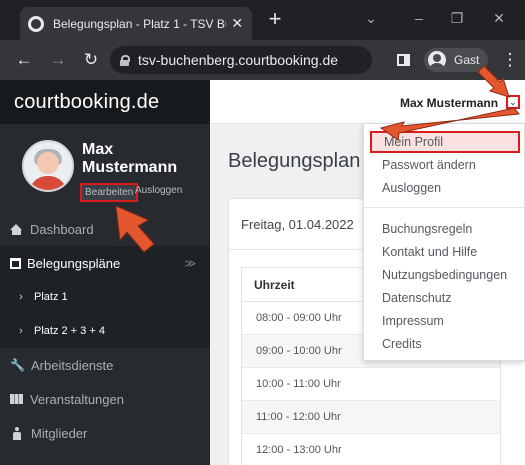 The width and height of the screenshot is (525, 465). Describe the element at coordinates (105, 297) in the screenshot. I see `sidebar-subitem-platz-1: › Platz 1` at that location.